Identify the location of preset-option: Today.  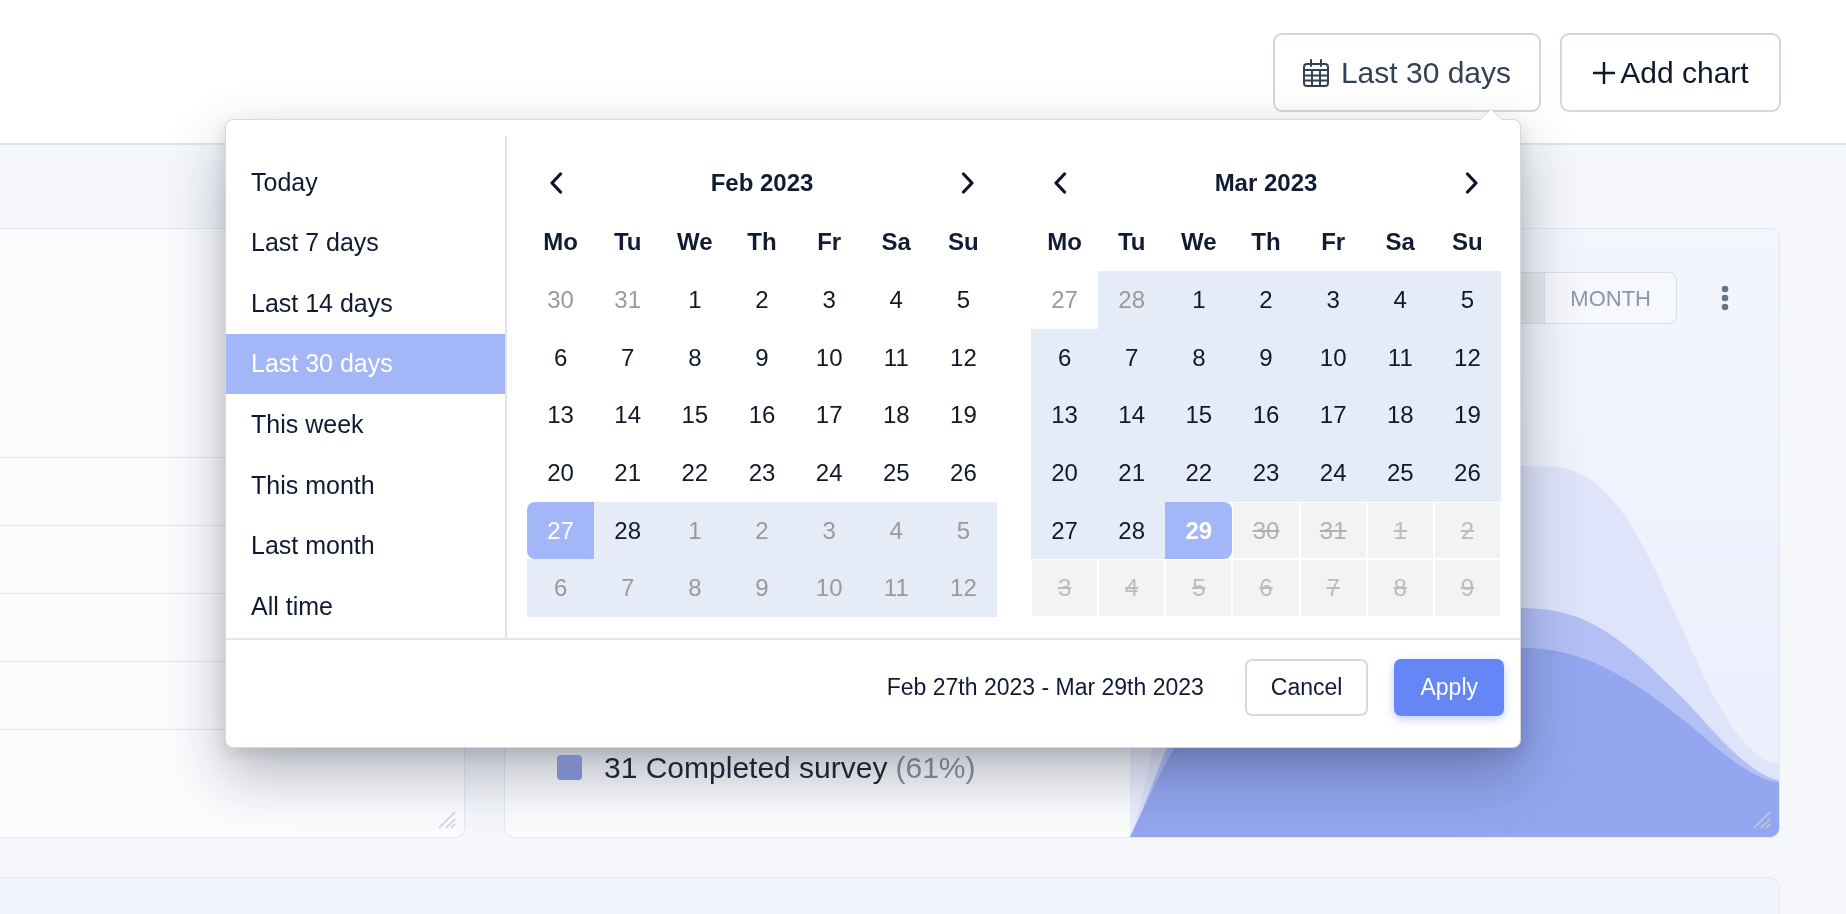
(365, 182).